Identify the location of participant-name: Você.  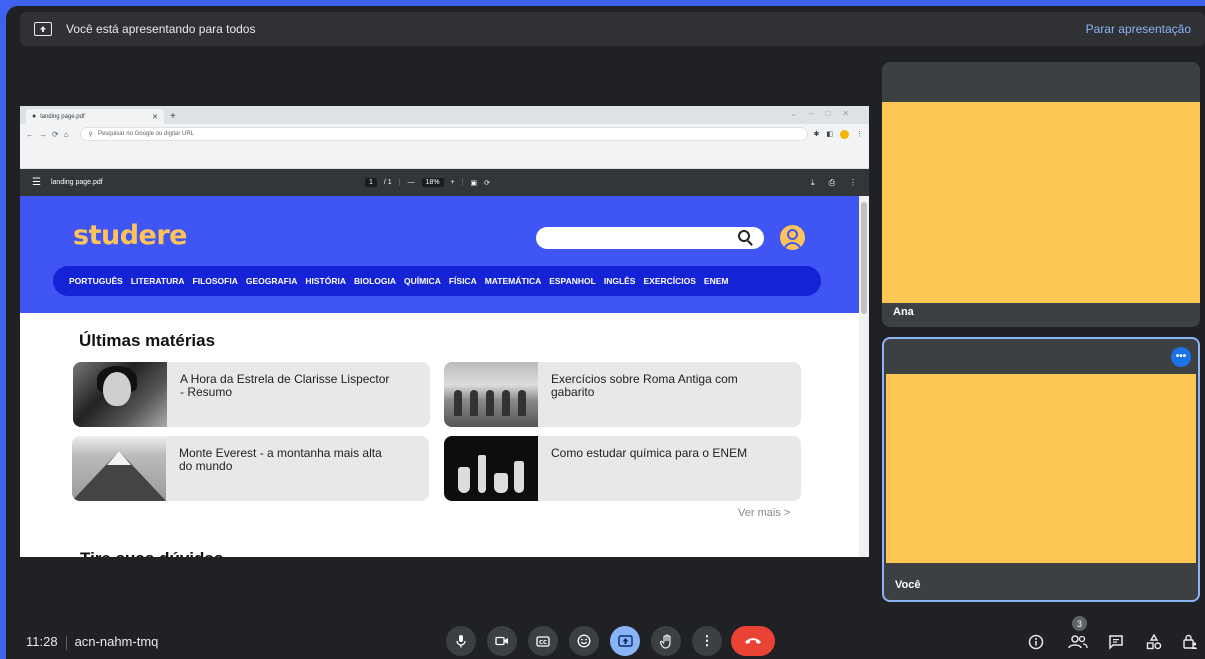
(908, 585).